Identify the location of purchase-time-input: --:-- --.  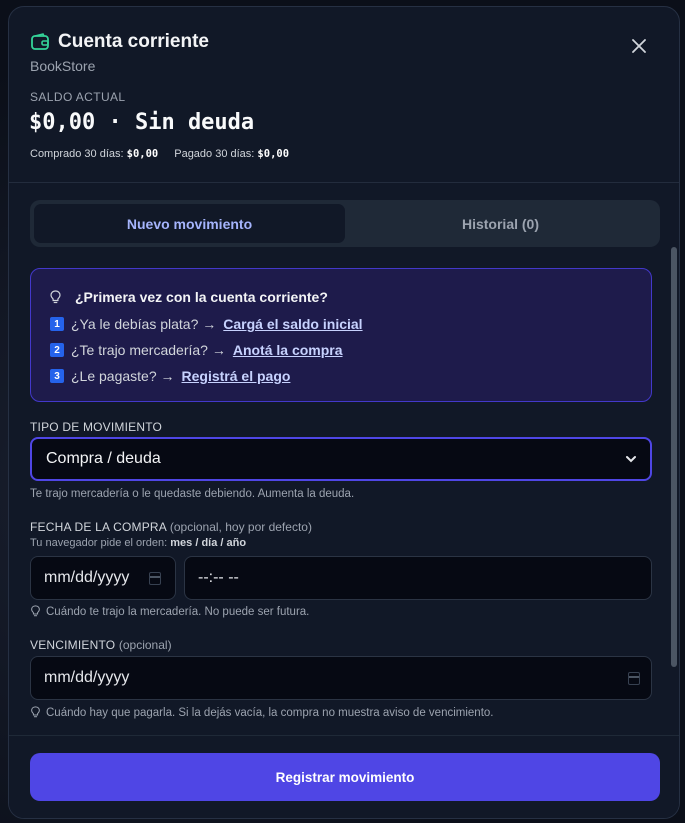
(418, 578).